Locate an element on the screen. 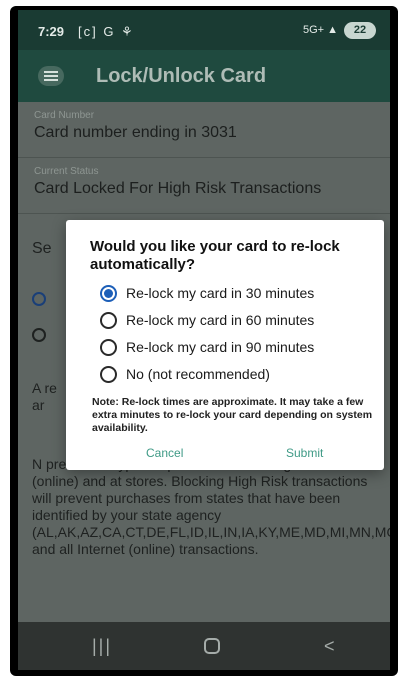 This screenshot has width=406, height=681. status-time: 7:29 is located at coordinates (51, 31).